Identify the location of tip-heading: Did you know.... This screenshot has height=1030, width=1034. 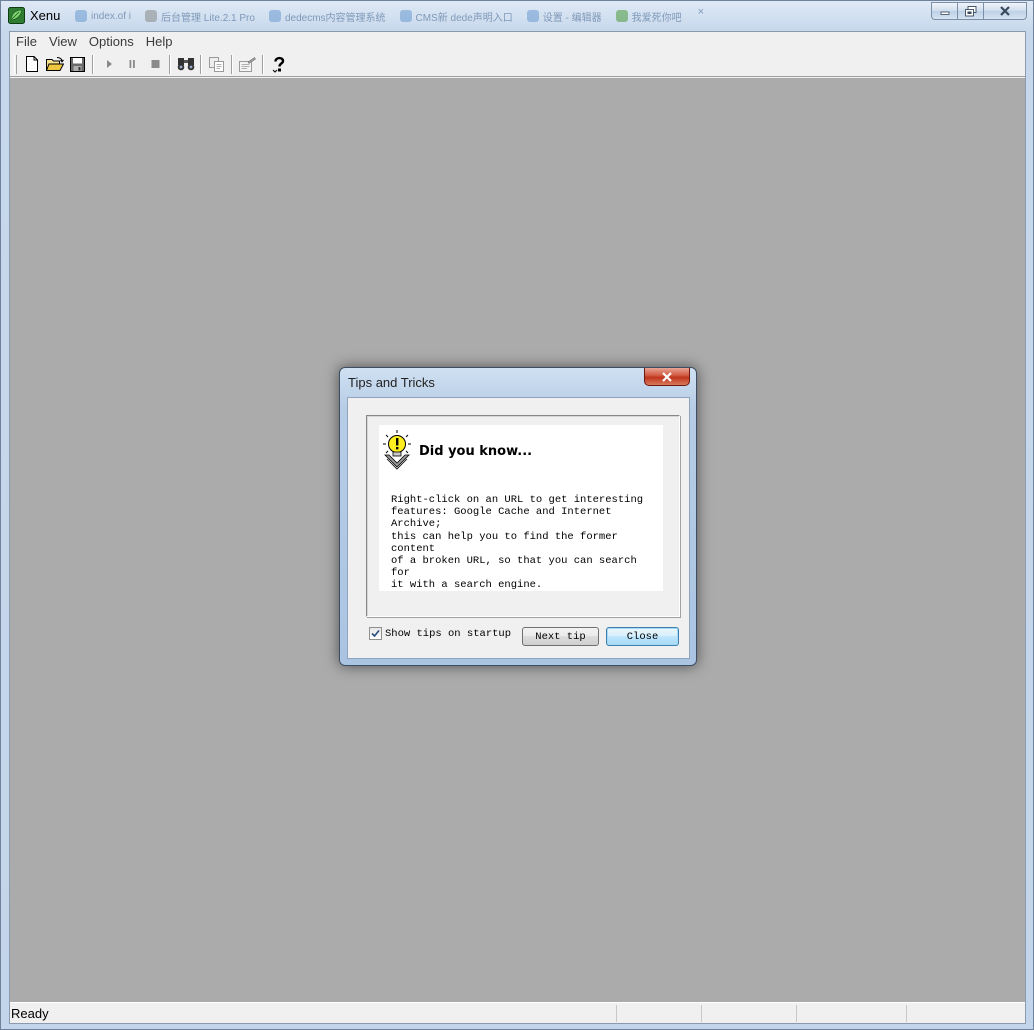
(476, 451).